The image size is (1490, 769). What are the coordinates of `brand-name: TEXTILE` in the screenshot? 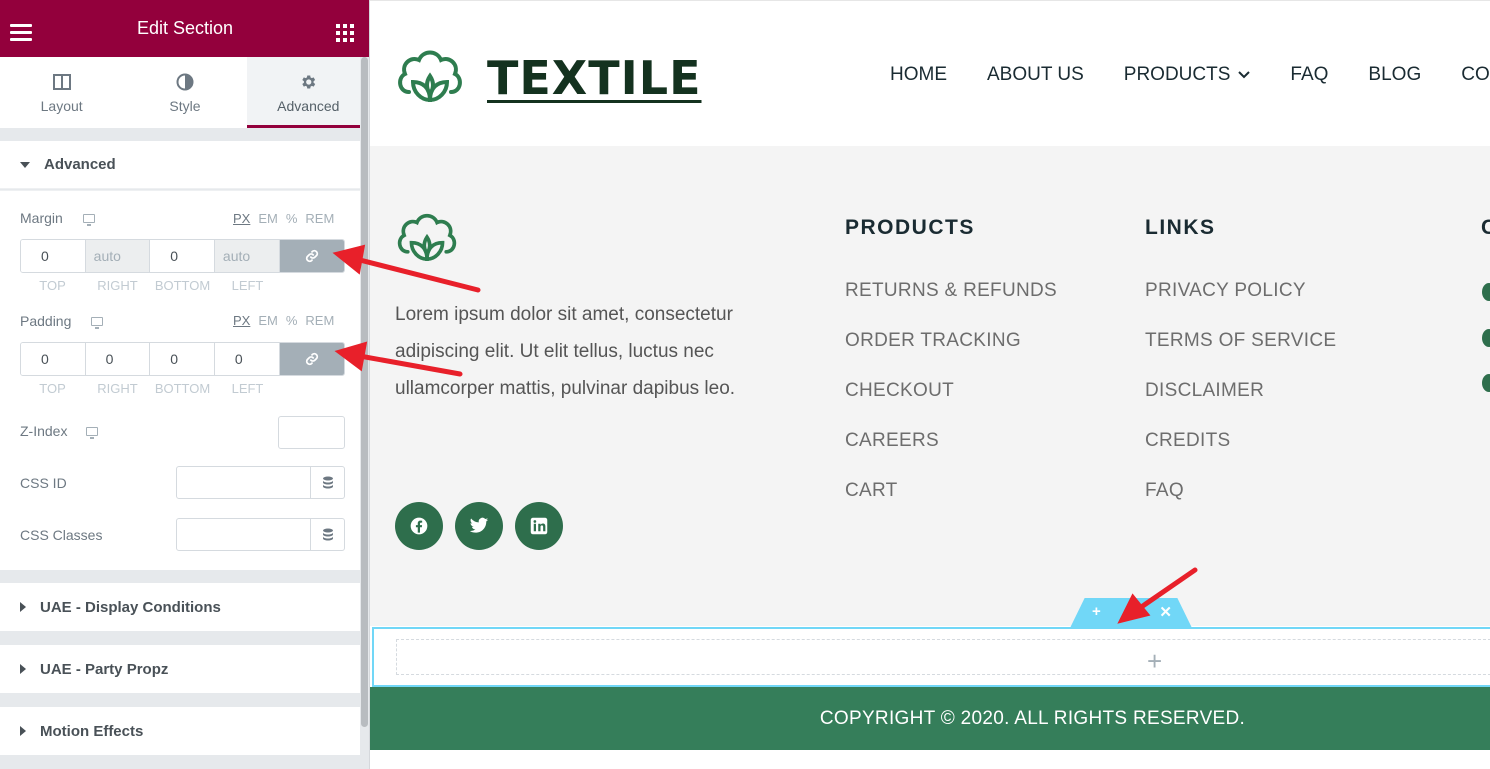 It's located at (594, 78).